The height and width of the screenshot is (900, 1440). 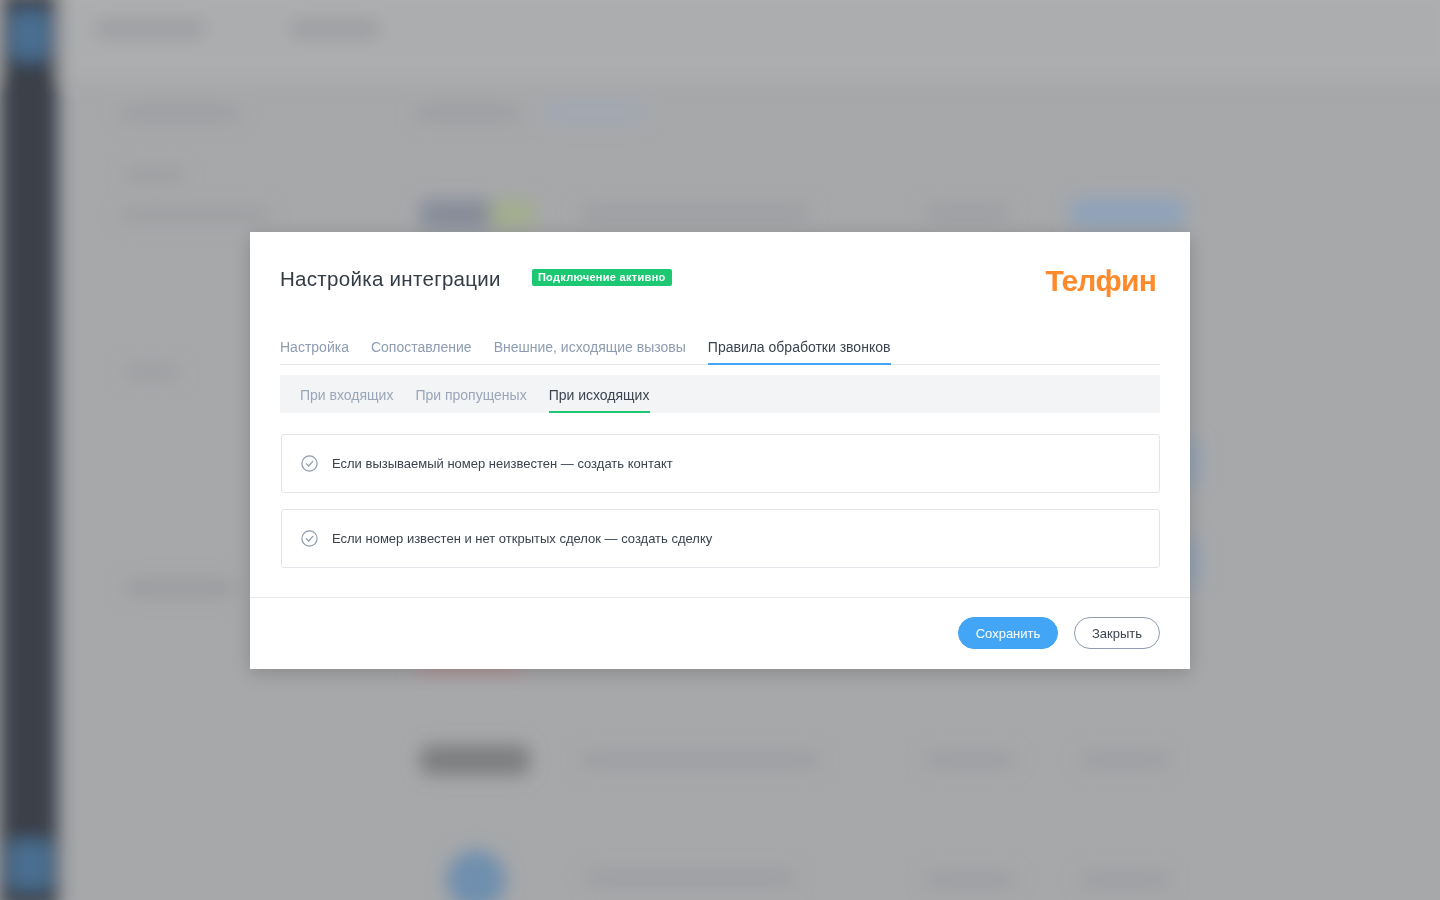 What do you see at coordinates (315, 348) in the screenshot?
I see `settings-tab: Настройка` at bounding box center [315, 348].